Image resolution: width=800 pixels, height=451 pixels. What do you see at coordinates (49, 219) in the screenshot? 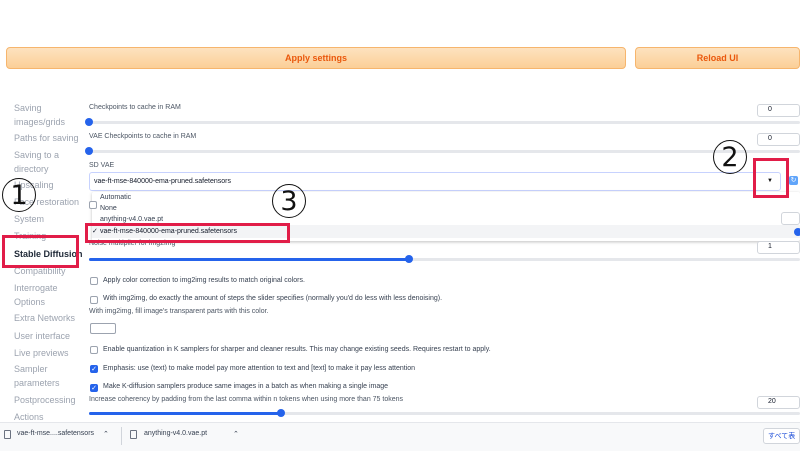
I see `sidebar-item-system: System` at bounding box center [49, 219].